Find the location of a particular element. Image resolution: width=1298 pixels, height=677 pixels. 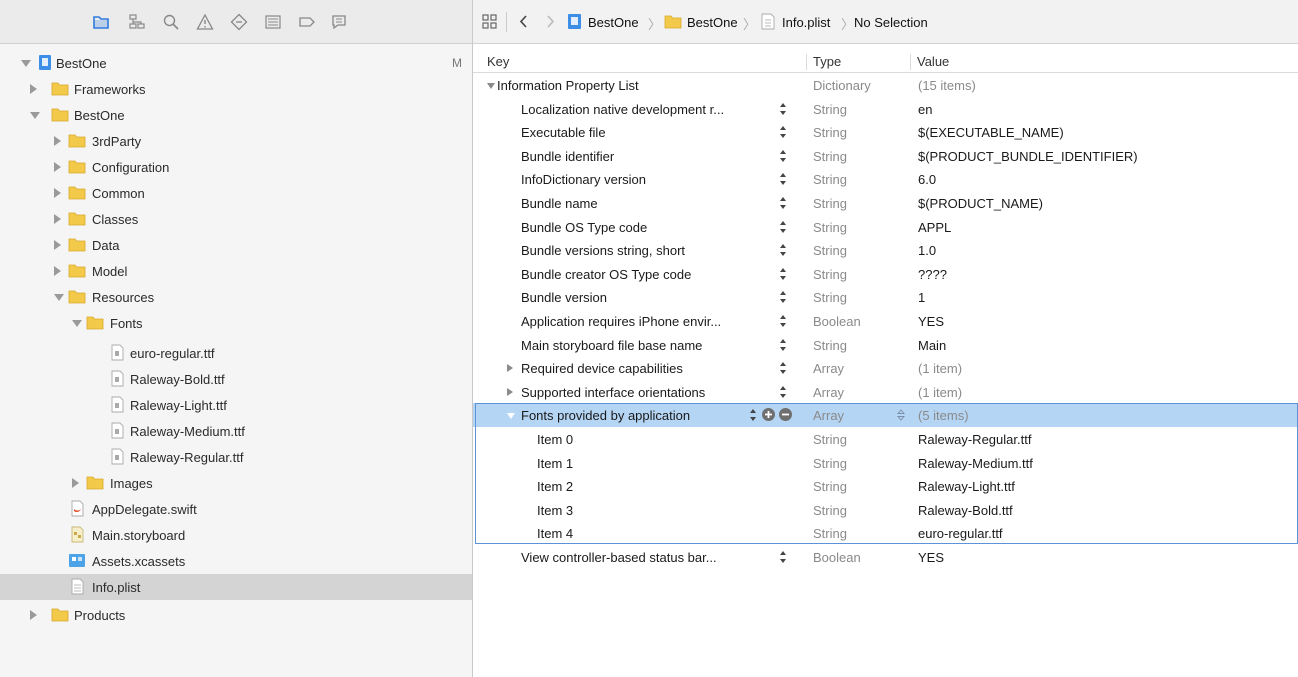

tree-item-configuration: Configuration is located at coordinates (236, 167).